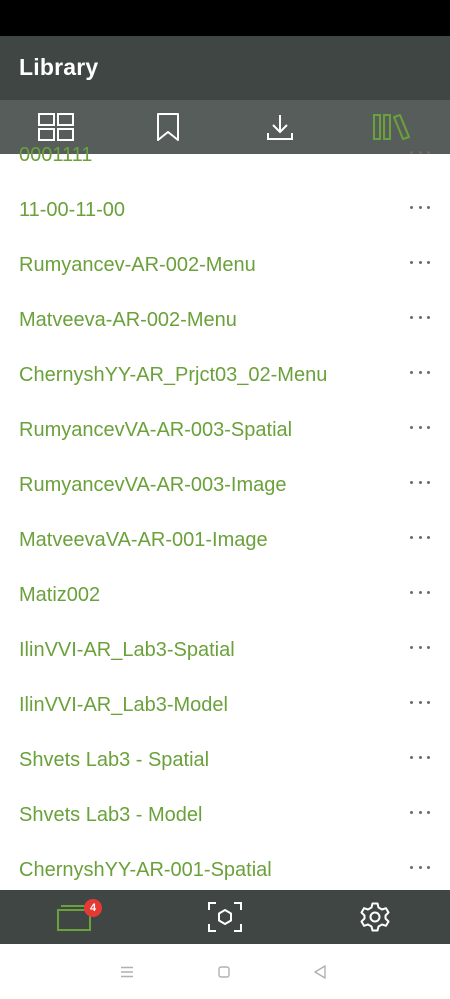 Image resolution: width=450 pixels, height=999 pixels. I want to click on back-button, so click(320, 972).